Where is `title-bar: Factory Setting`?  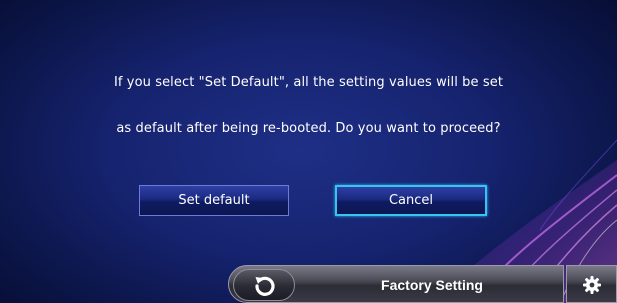 title-bar: Factory Setting is located at coordinates (396, 284).